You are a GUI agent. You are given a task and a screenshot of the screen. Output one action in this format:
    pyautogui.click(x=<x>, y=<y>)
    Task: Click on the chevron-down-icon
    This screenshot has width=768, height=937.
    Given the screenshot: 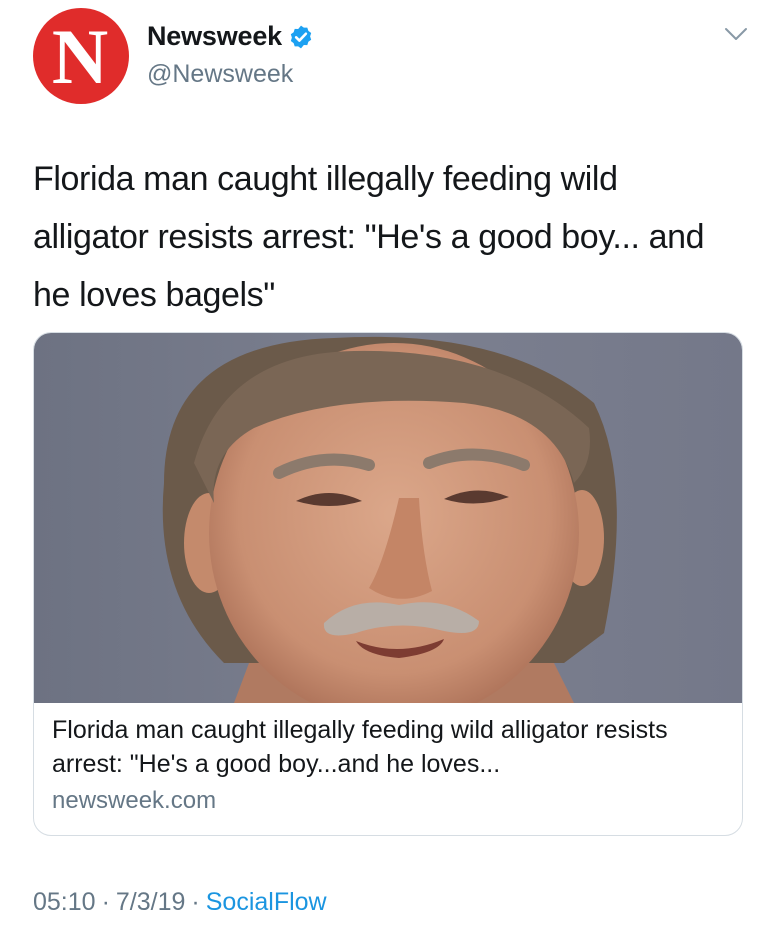 What is the action you would take?
    pyautogui.click(x=736, y=34)
    